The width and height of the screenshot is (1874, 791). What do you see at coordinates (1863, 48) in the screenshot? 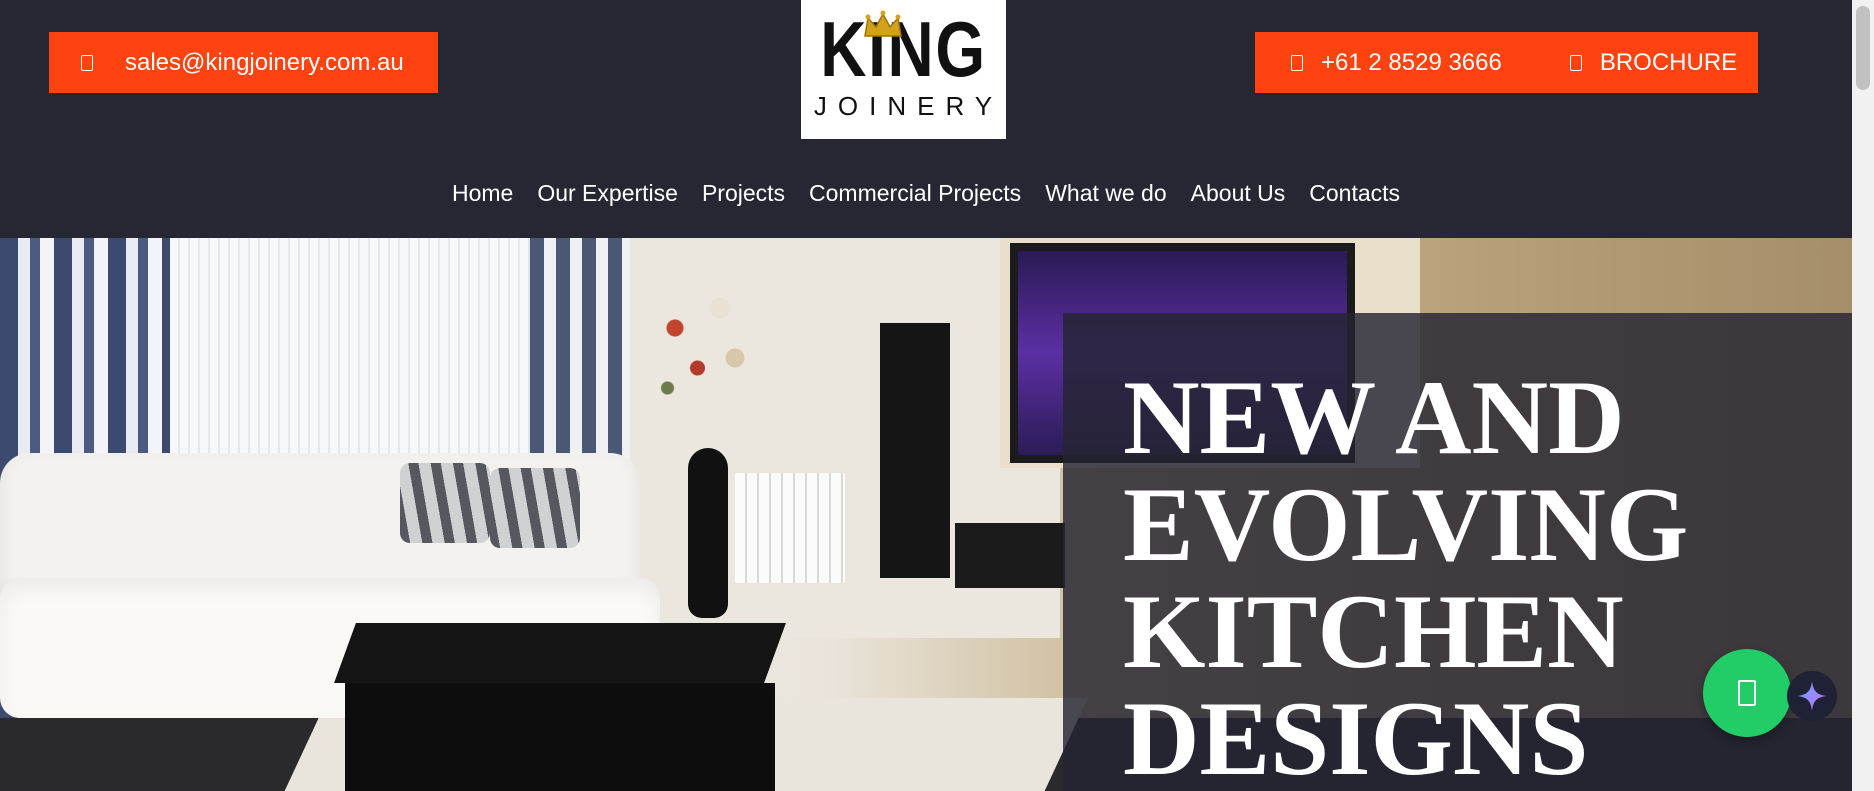
I see `scrollbar-thumb` at bounding box center [1863, 48].